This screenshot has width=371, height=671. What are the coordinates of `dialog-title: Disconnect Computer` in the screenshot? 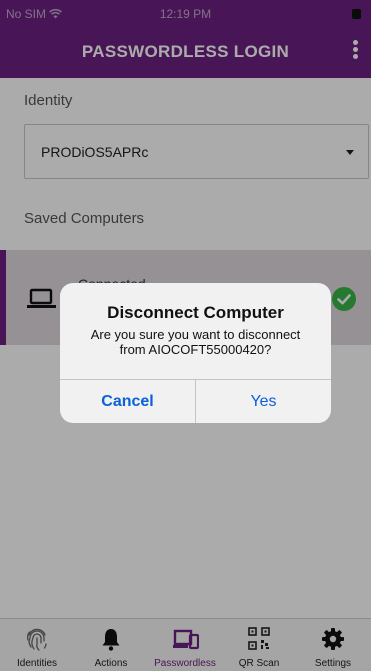 It's located at (195, 312).